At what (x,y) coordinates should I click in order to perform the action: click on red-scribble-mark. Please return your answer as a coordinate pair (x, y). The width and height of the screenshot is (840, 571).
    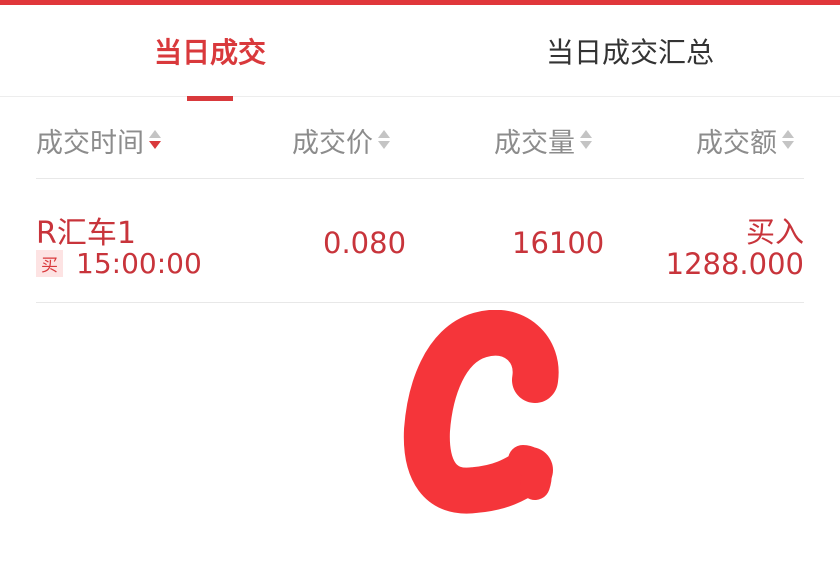
    Looking at the image, I should click on (481, 412).